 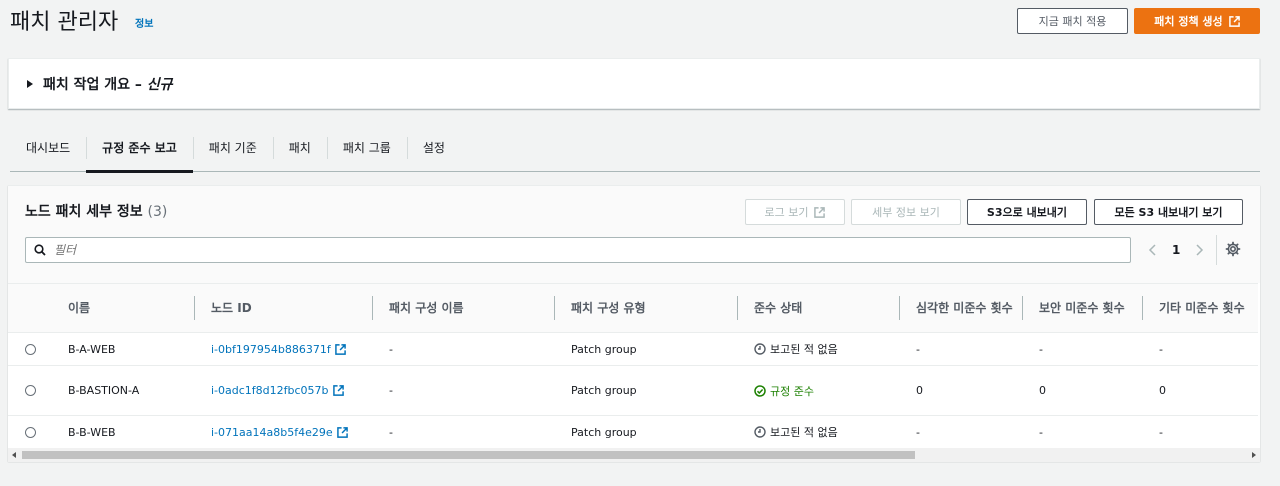 I want to click on scrollbar-thumb, so click(x=468, y=455).